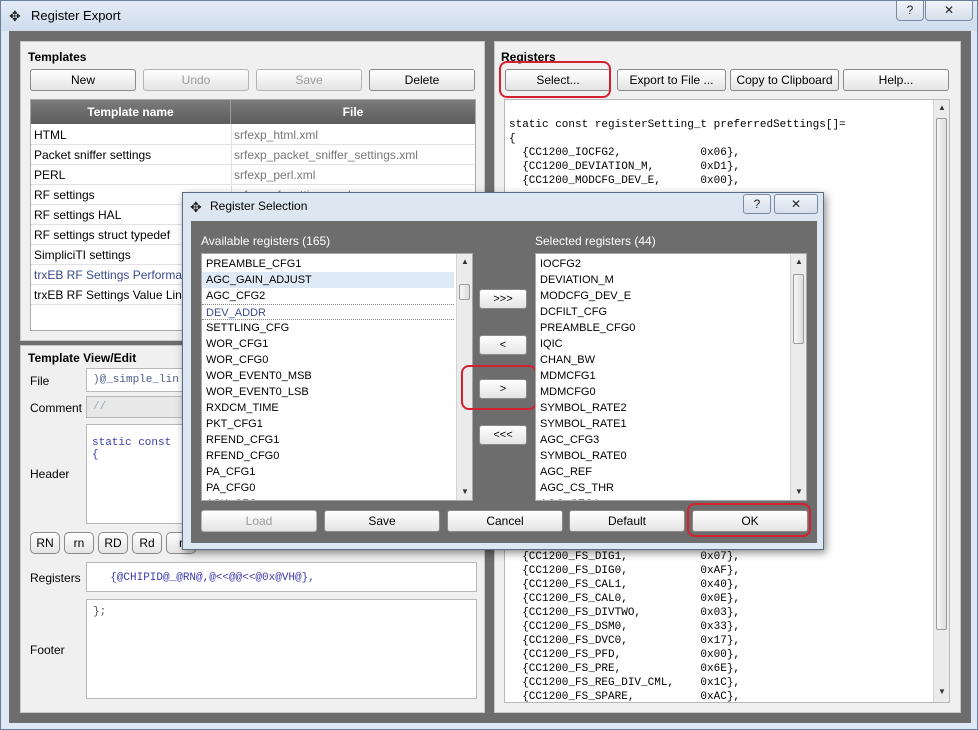 This screenshot has height=730, width=978. Describe the element at coordinates (237, 344) in the screenshot. I see `register-list-item: WOR_CFG1` at that location.